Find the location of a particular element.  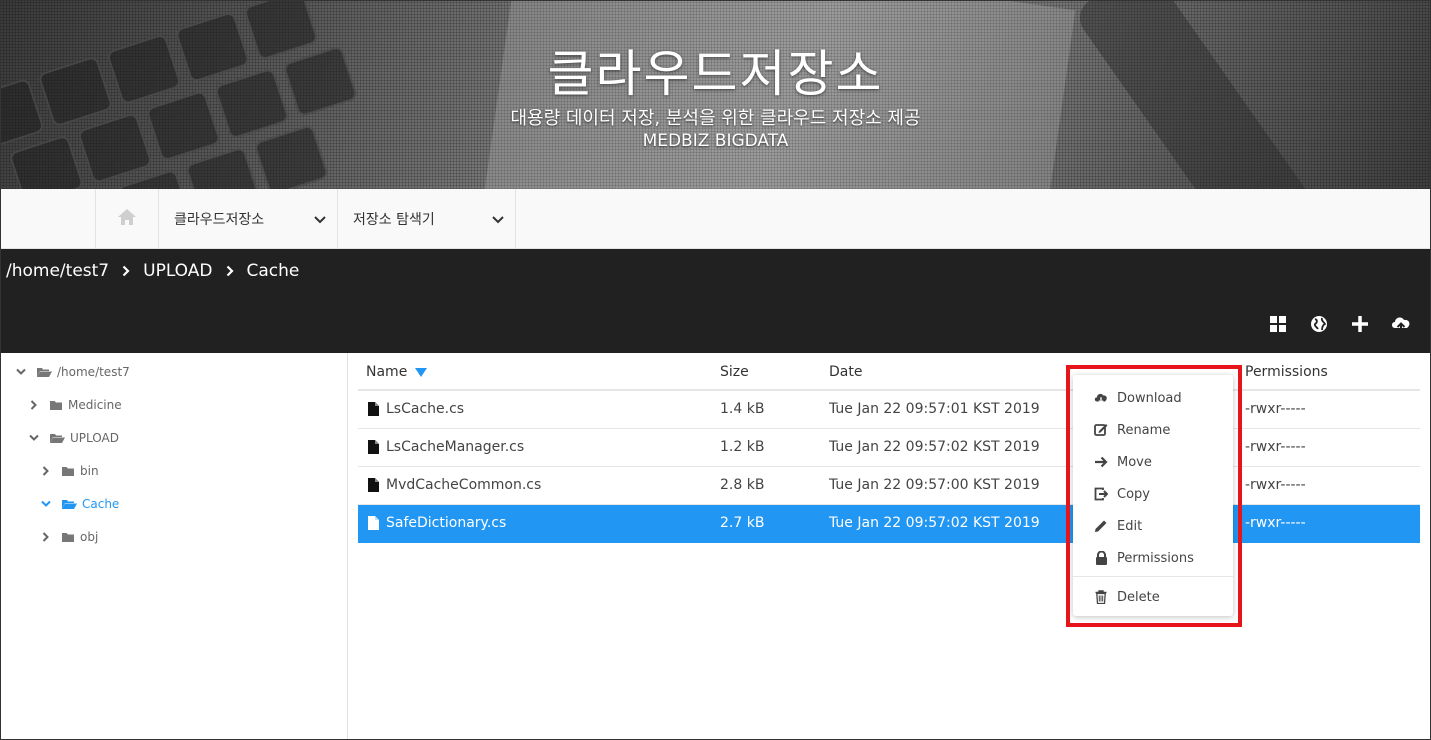

file-size: 2.7 kB is located at coordinates (742, 523).